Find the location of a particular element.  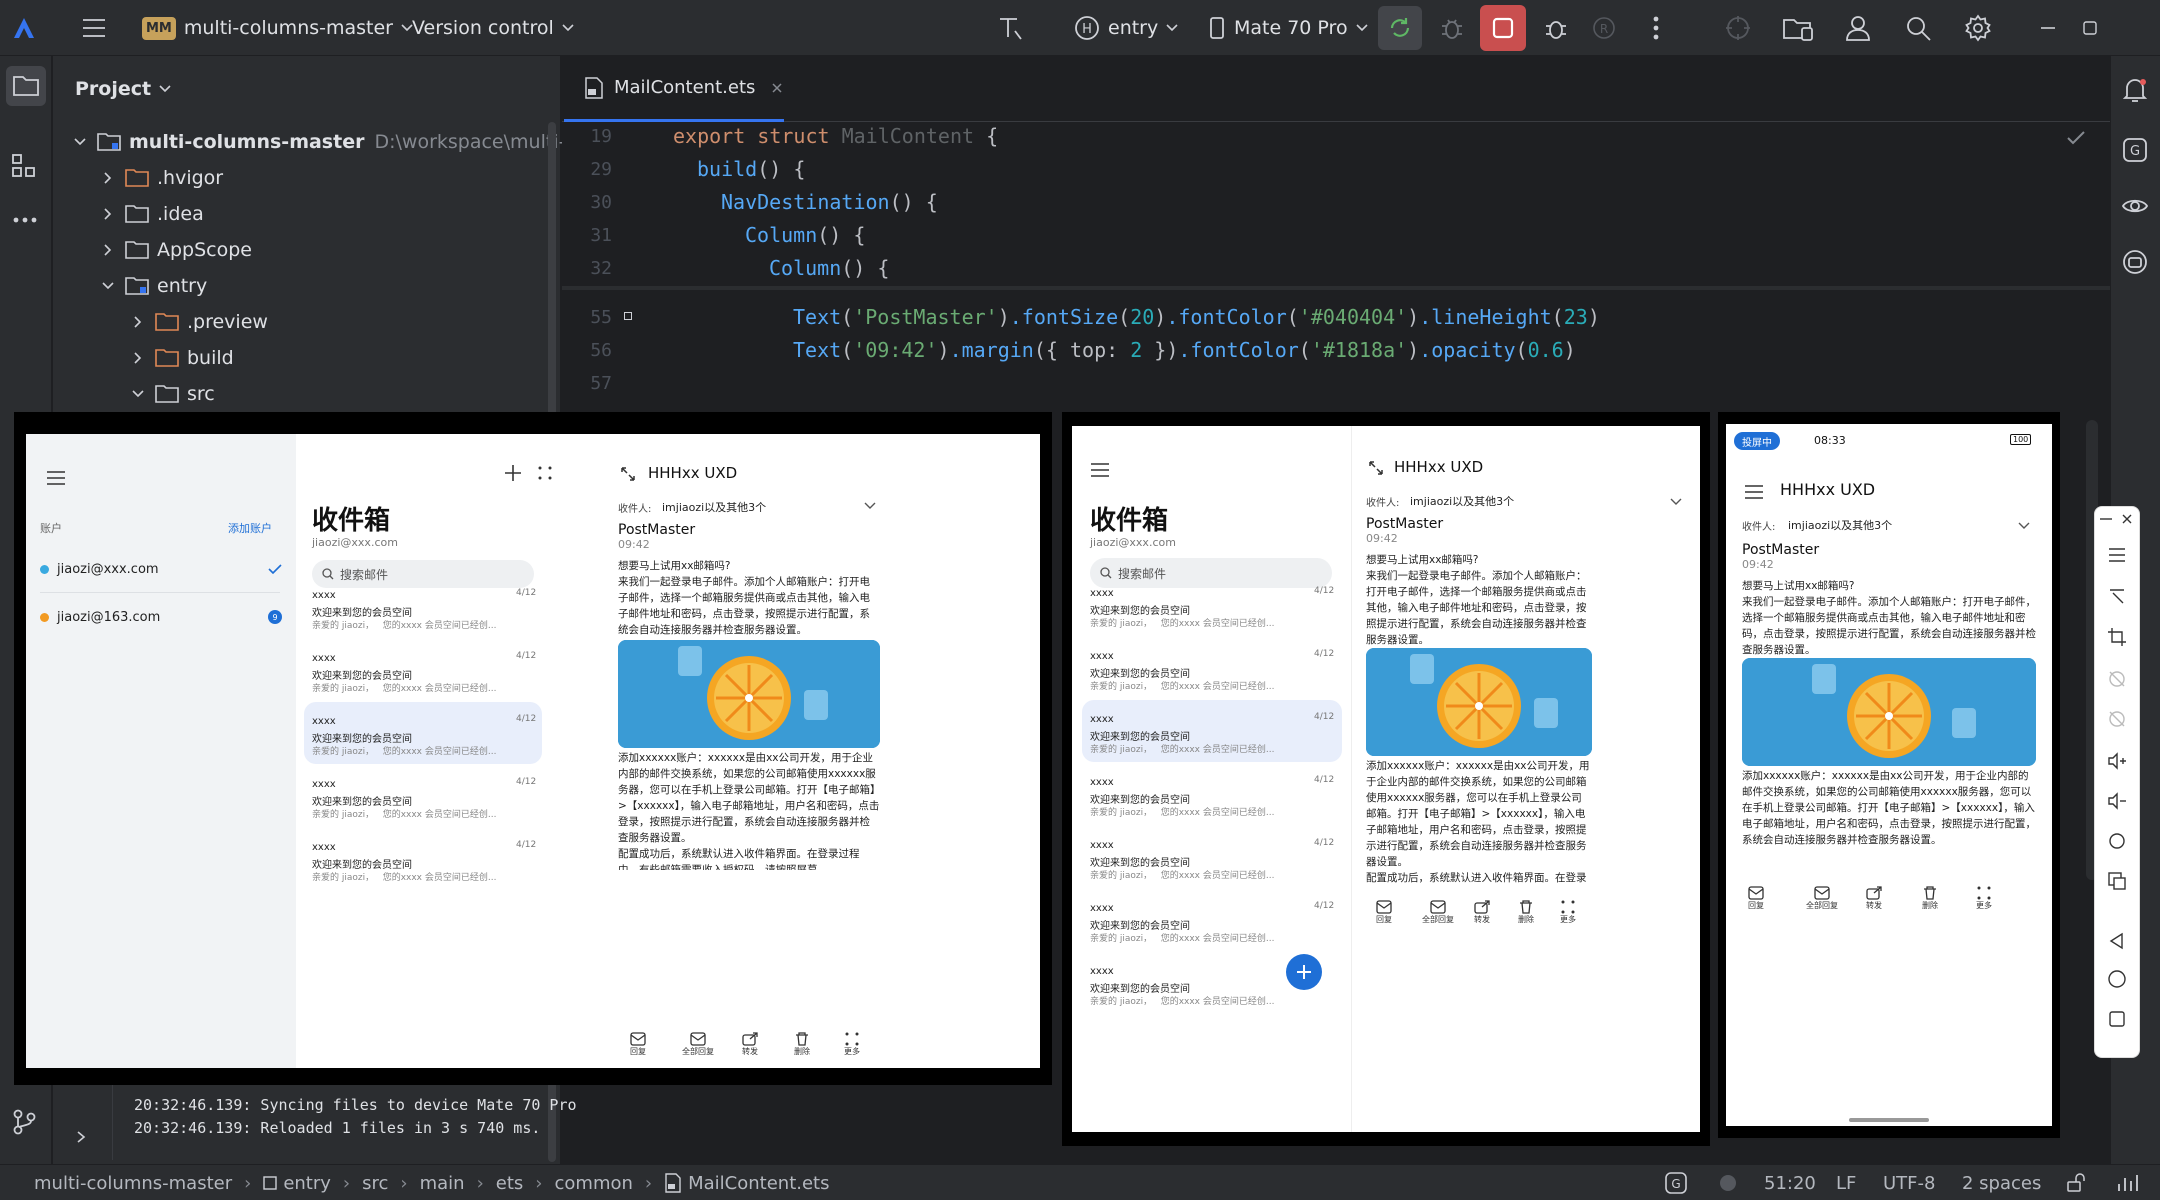

power-icon is located at coordinates (2117, 841).